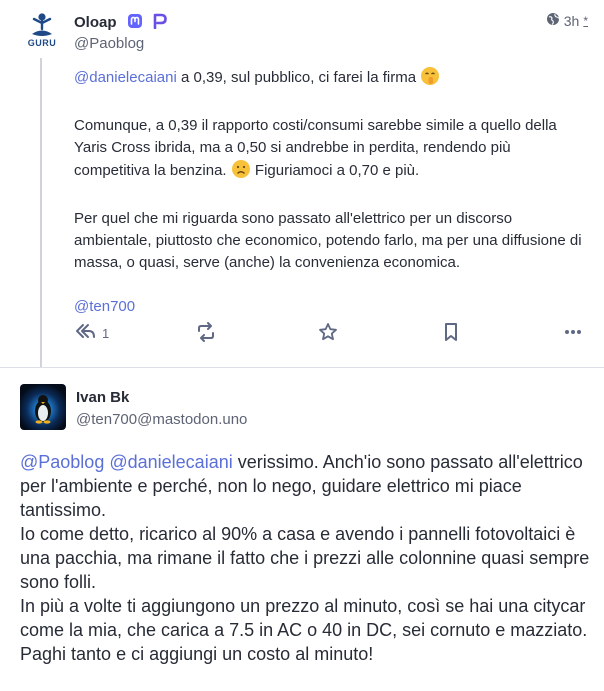 This screenshot has width=604, height=691. Describe the element at coordinates (42, 24) in the screenshot. I see `meditating-figure-icon` at that location.